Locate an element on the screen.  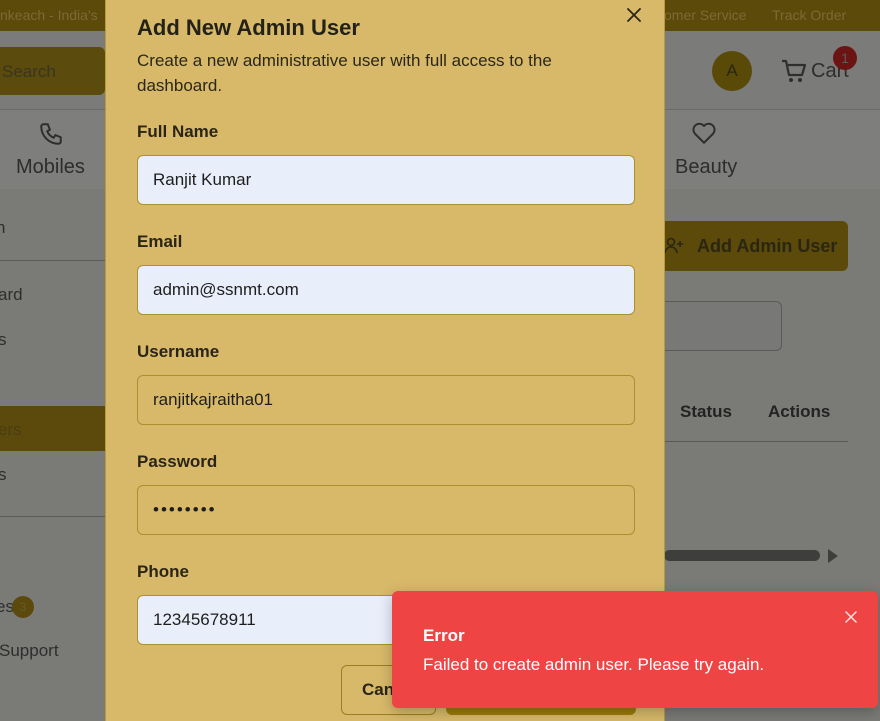
sidebar-item-4: s is located at coordinates (3, 475).